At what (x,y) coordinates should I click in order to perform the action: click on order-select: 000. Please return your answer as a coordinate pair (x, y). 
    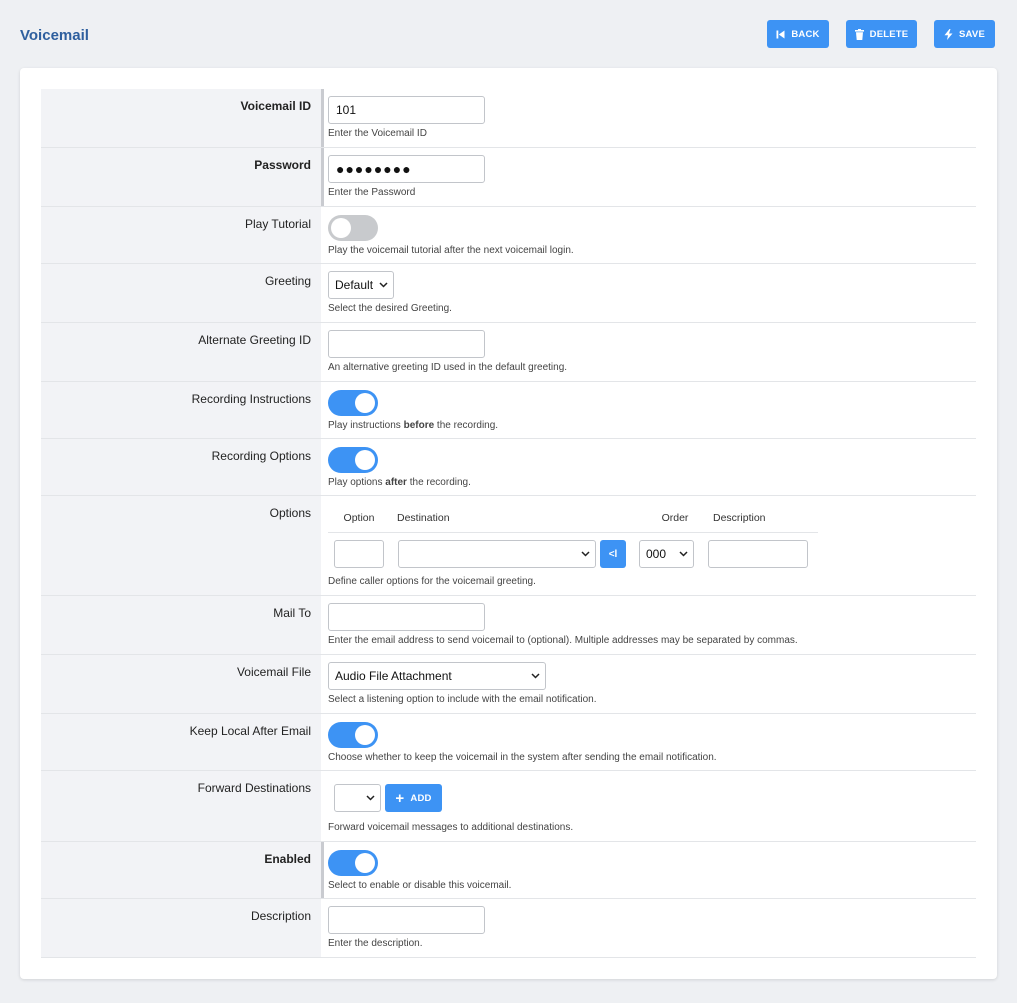
    Looking at the image, I should click on (666, 554).